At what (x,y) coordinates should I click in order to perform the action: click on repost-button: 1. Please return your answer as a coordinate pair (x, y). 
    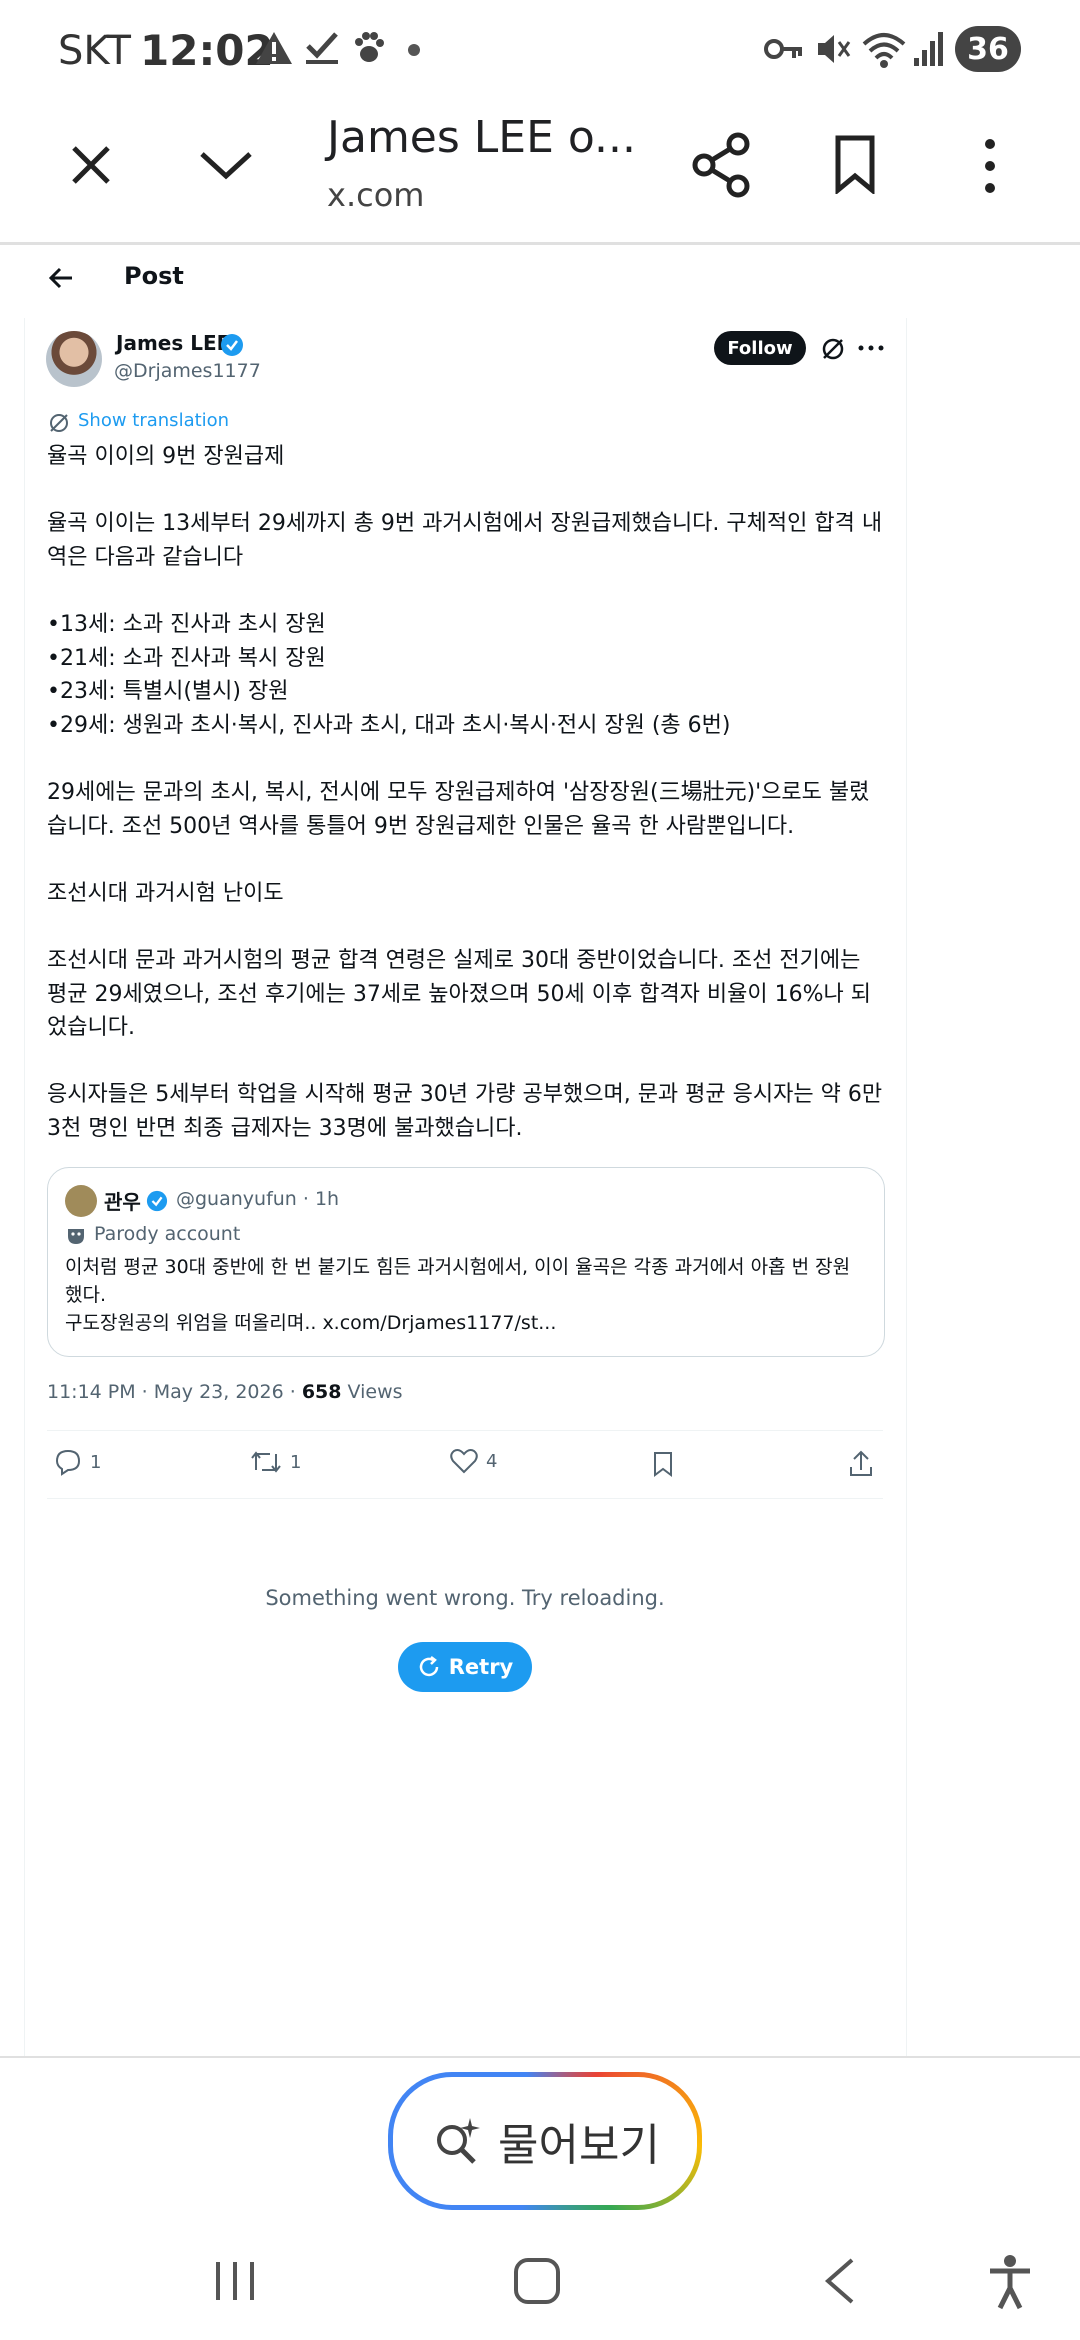
    Looking at the image, I should click on (275, 1462).